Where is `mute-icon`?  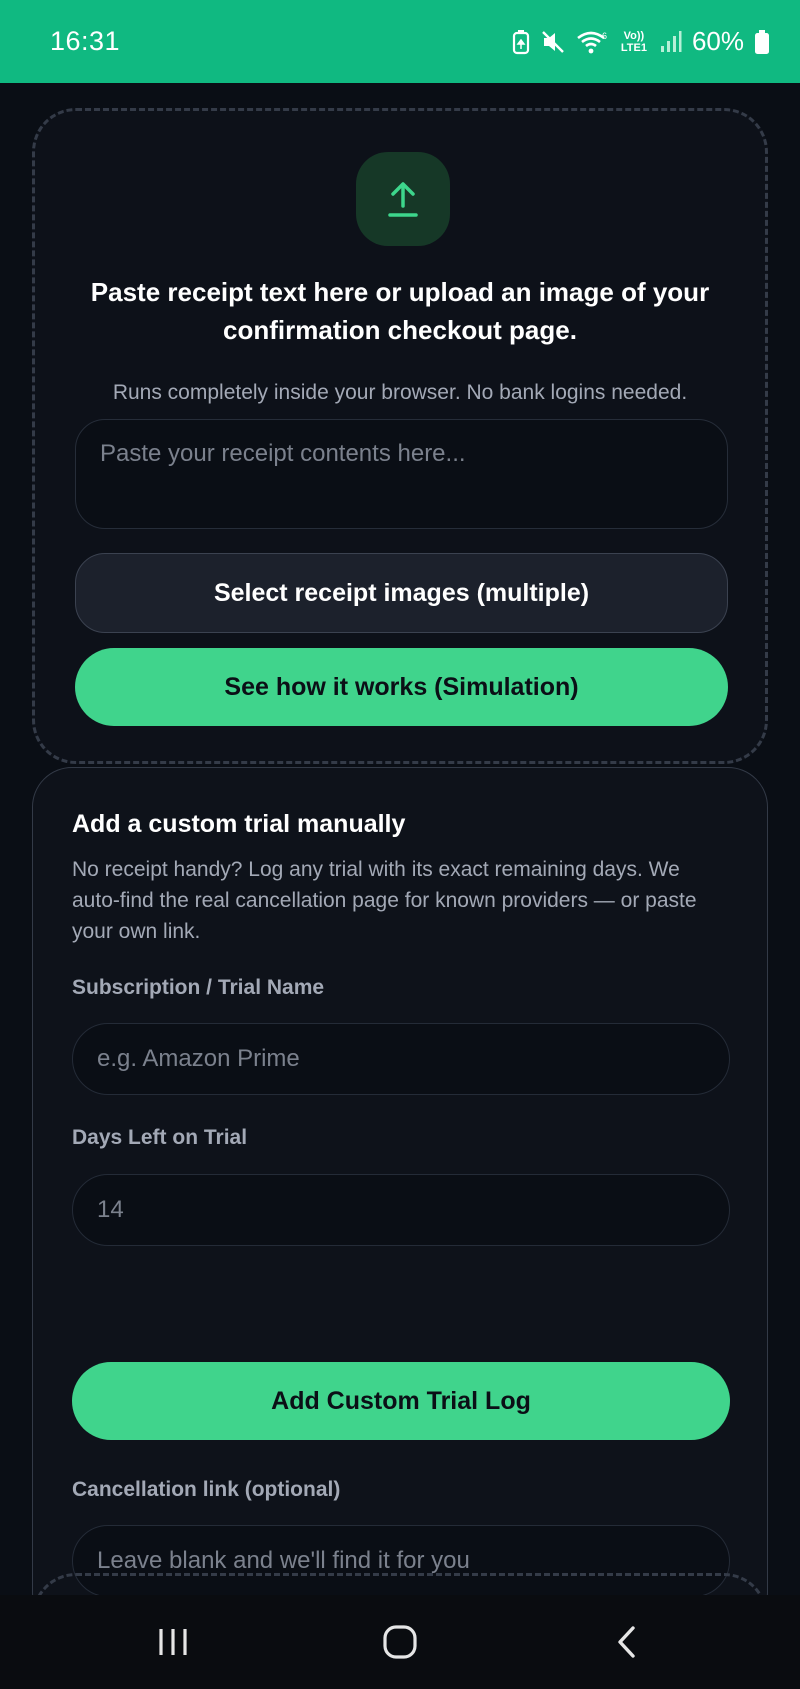
mute-icon is located at coordinates (553, 41).